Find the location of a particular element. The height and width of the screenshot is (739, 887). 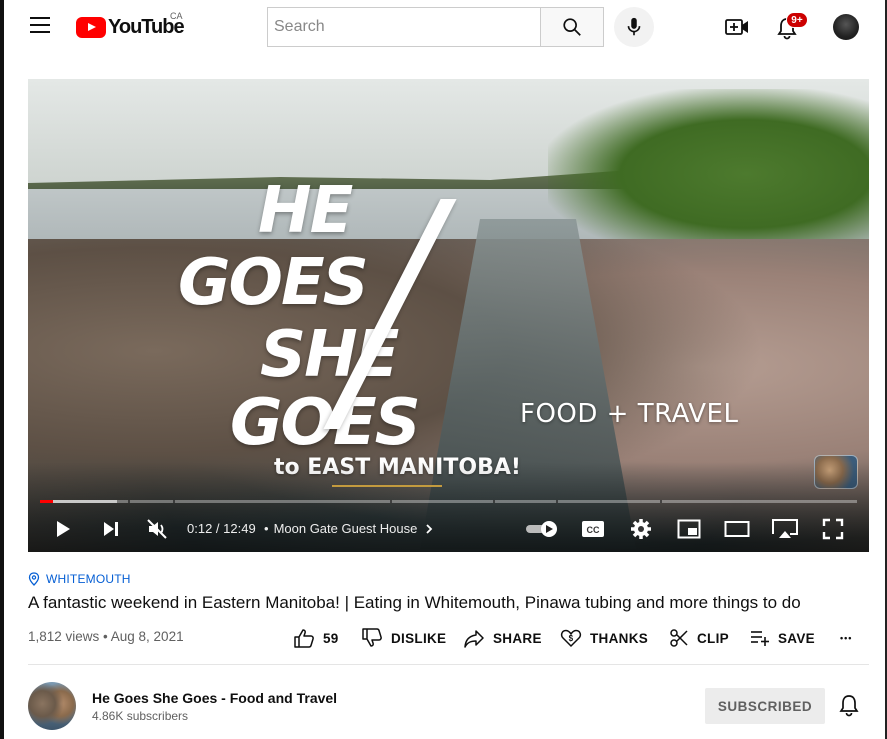

chapter-title: Moon Gate Guest House is located at coordinates (345, 528).